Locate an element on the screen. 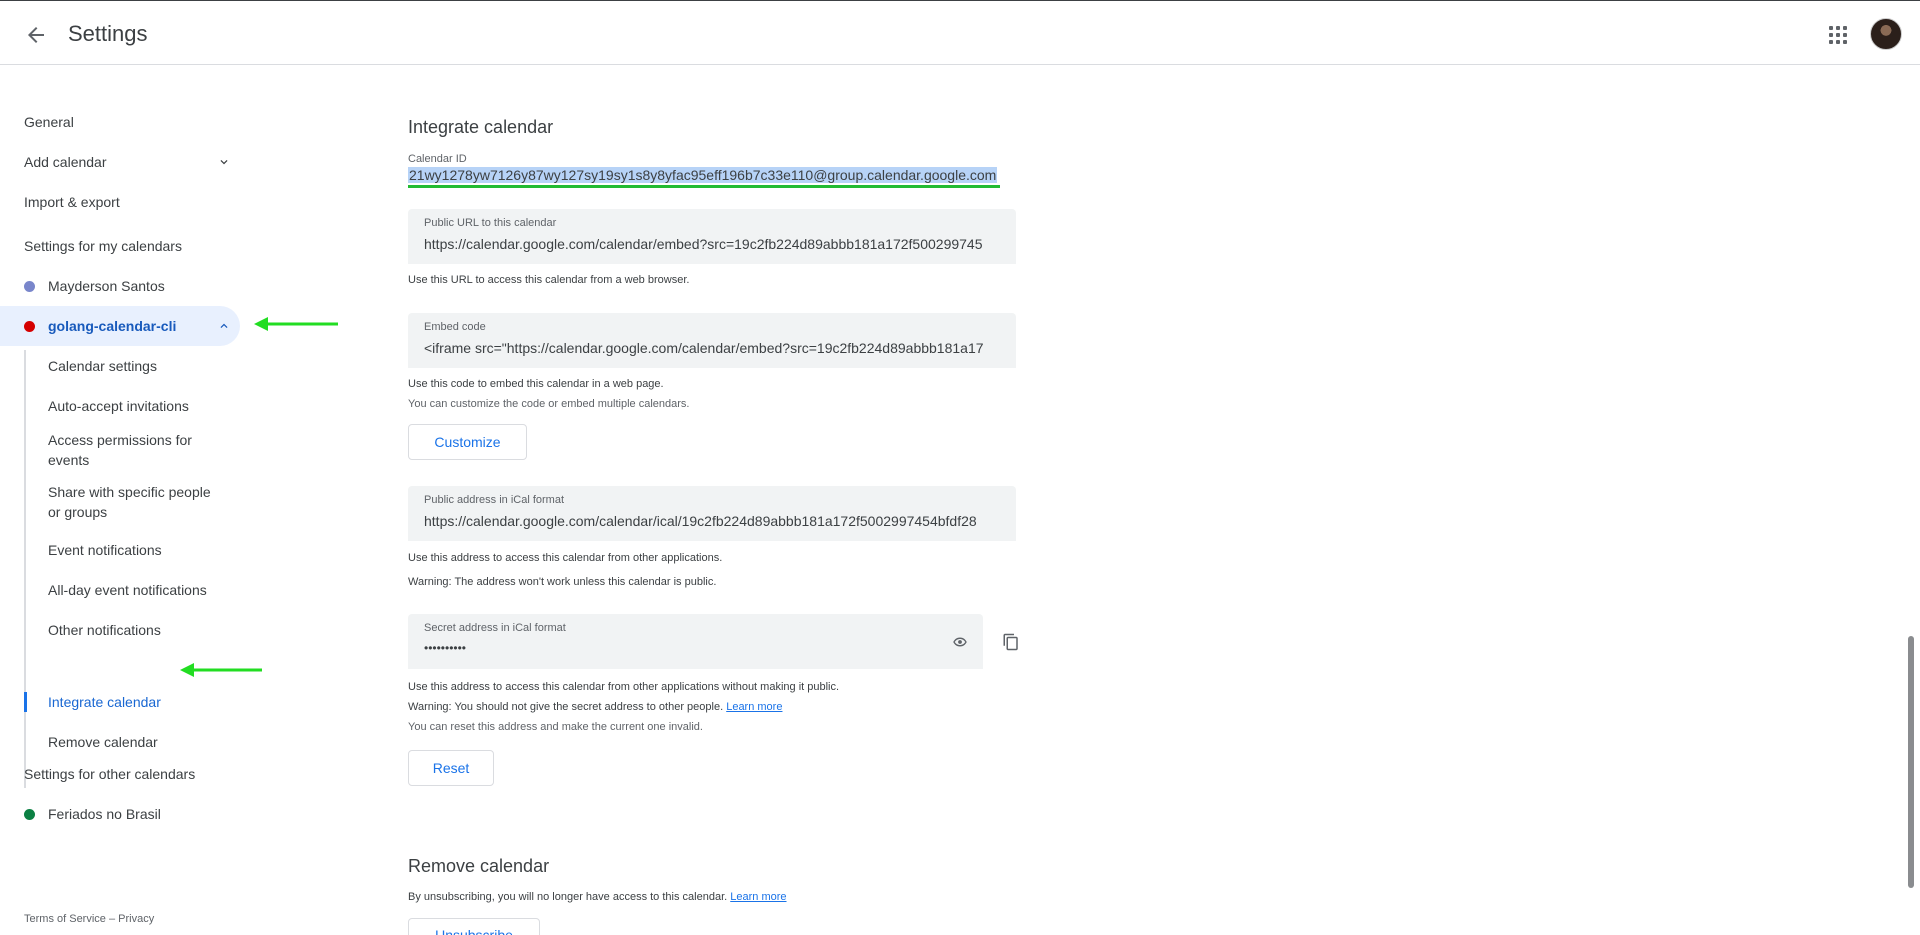  copy-secret-button is located at coordinates (1011, 642).